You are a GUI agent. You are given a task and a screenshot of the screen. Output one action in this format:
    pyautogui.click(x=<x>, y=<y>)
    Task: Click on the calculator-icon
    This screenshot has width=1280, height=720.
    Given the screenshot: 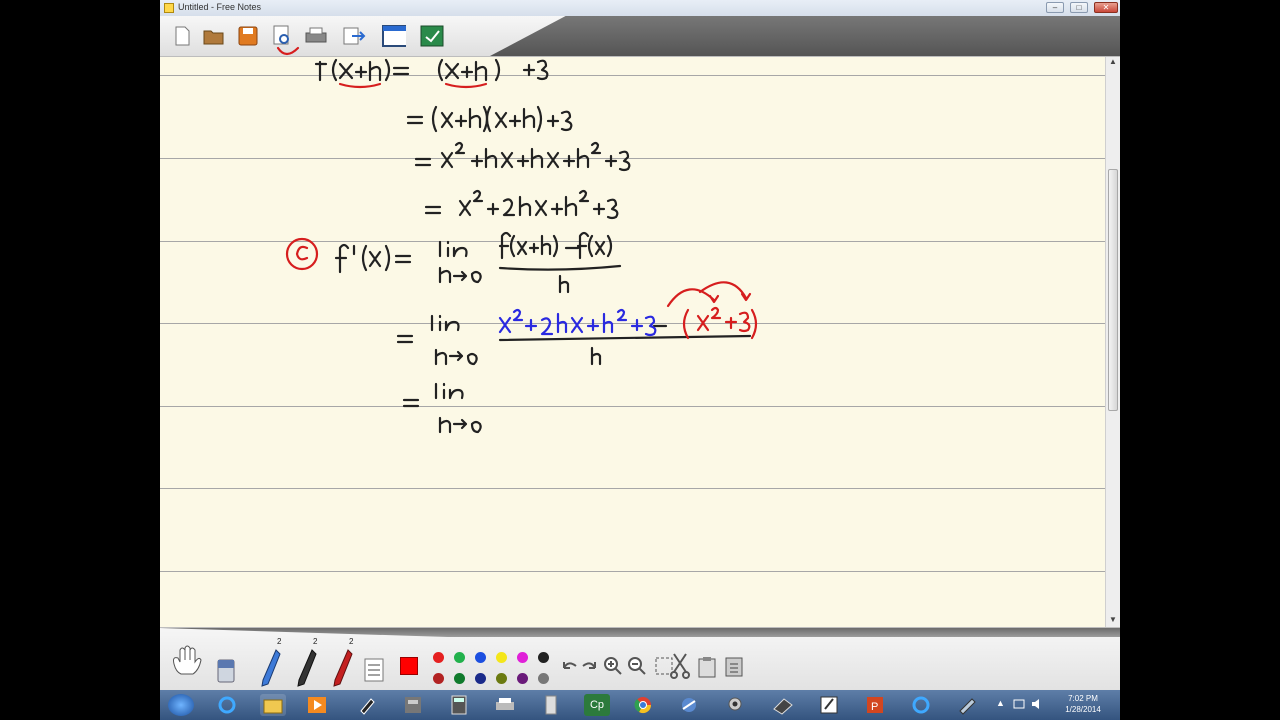 What is the action you would take?
    pyautogui.click(x=459, y=705)
    